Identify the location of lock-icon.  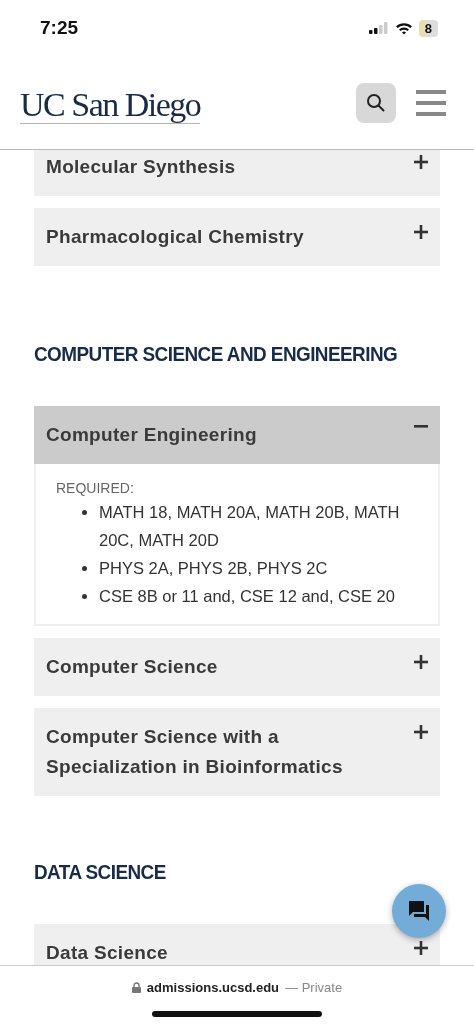
(136, 987).